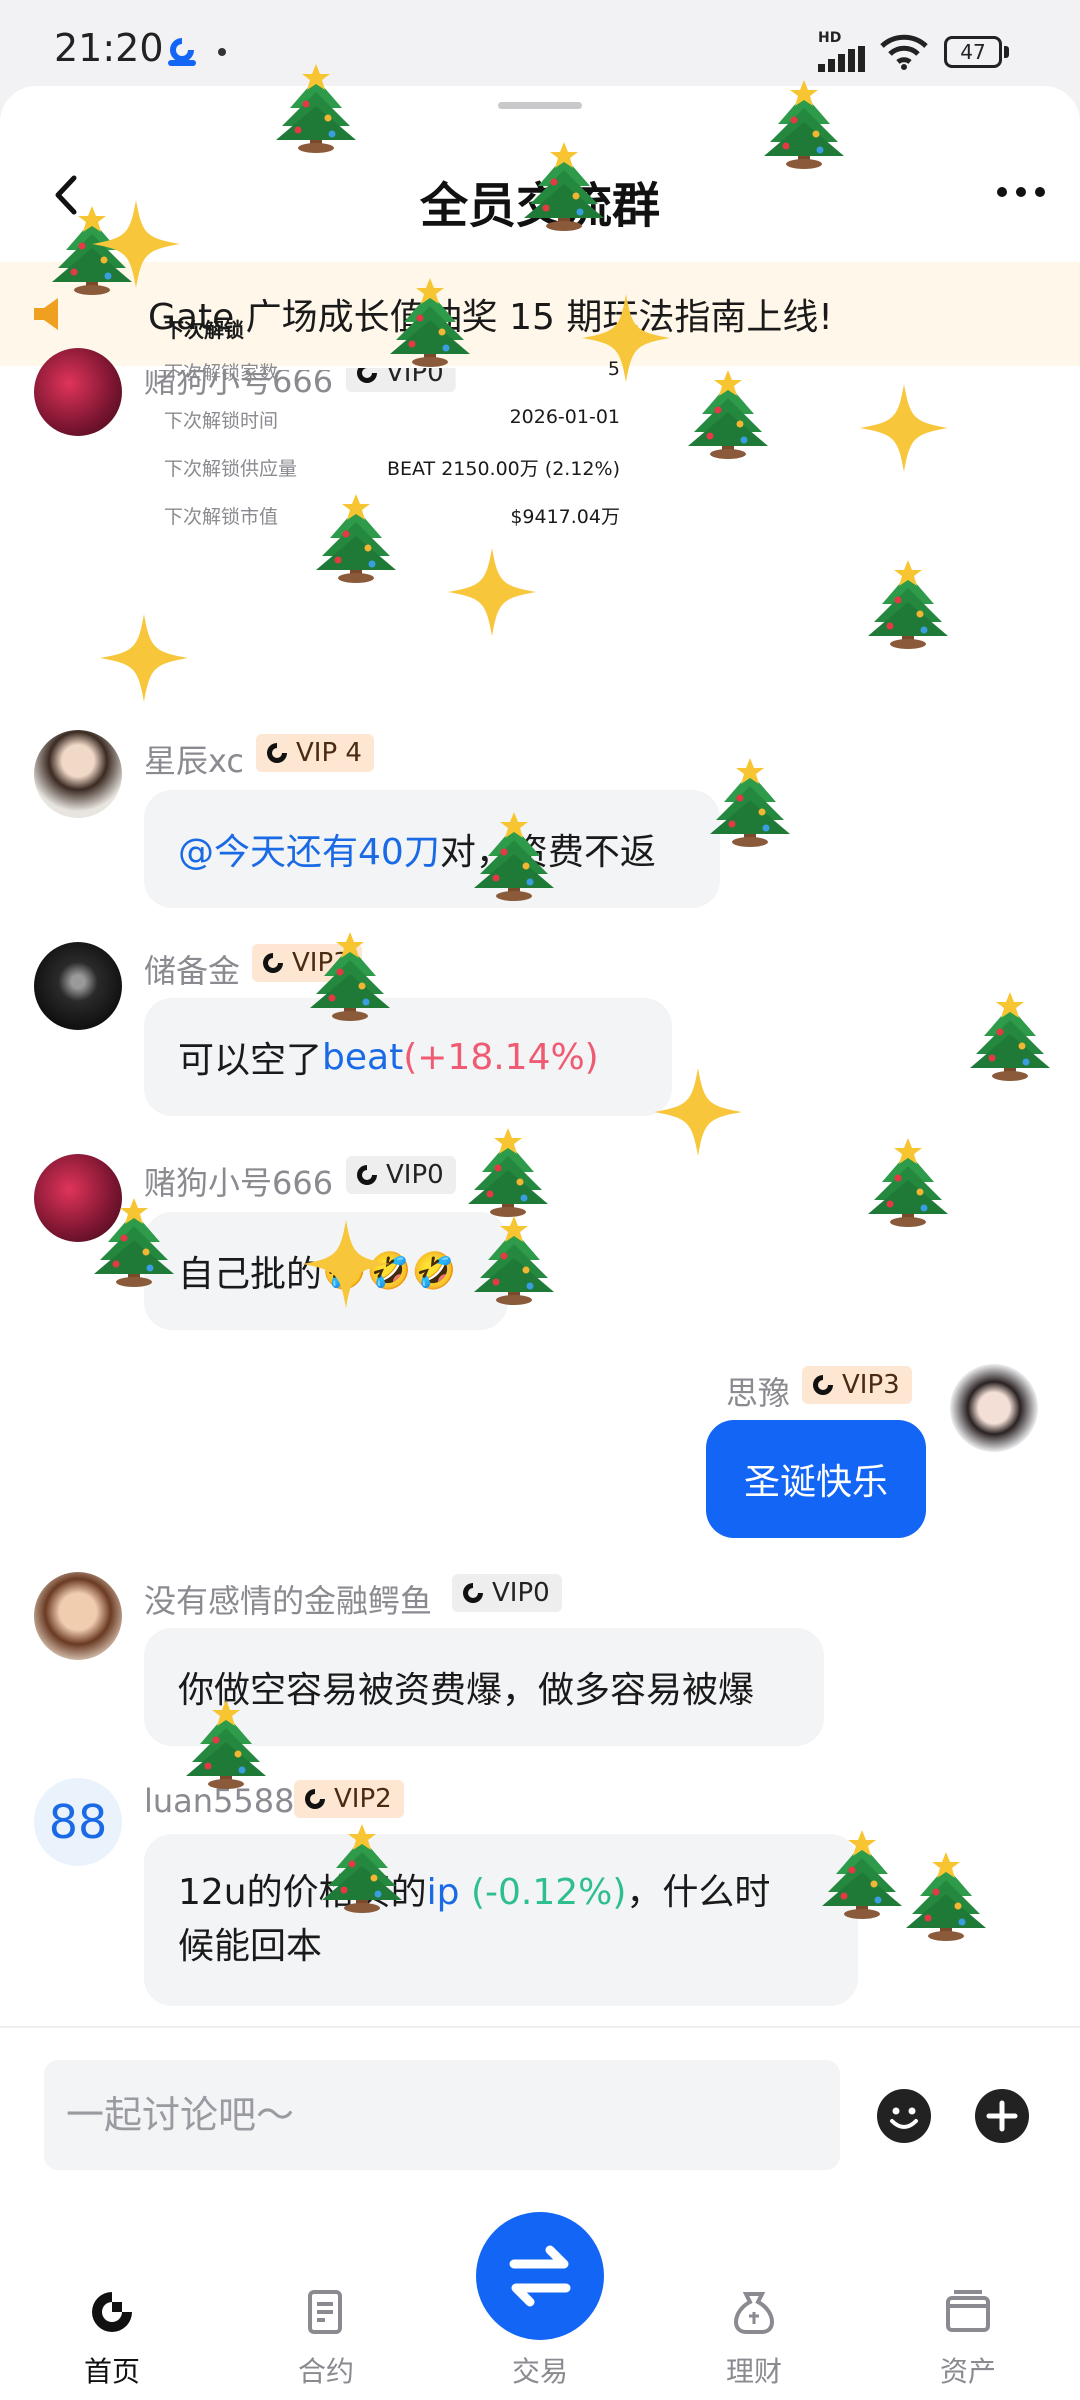 This screenshot has height=2400, width=1080. Describe the element at coordinates (221, 373) in the screenshot. I see `row-label: 下次解锁家数` at that location.